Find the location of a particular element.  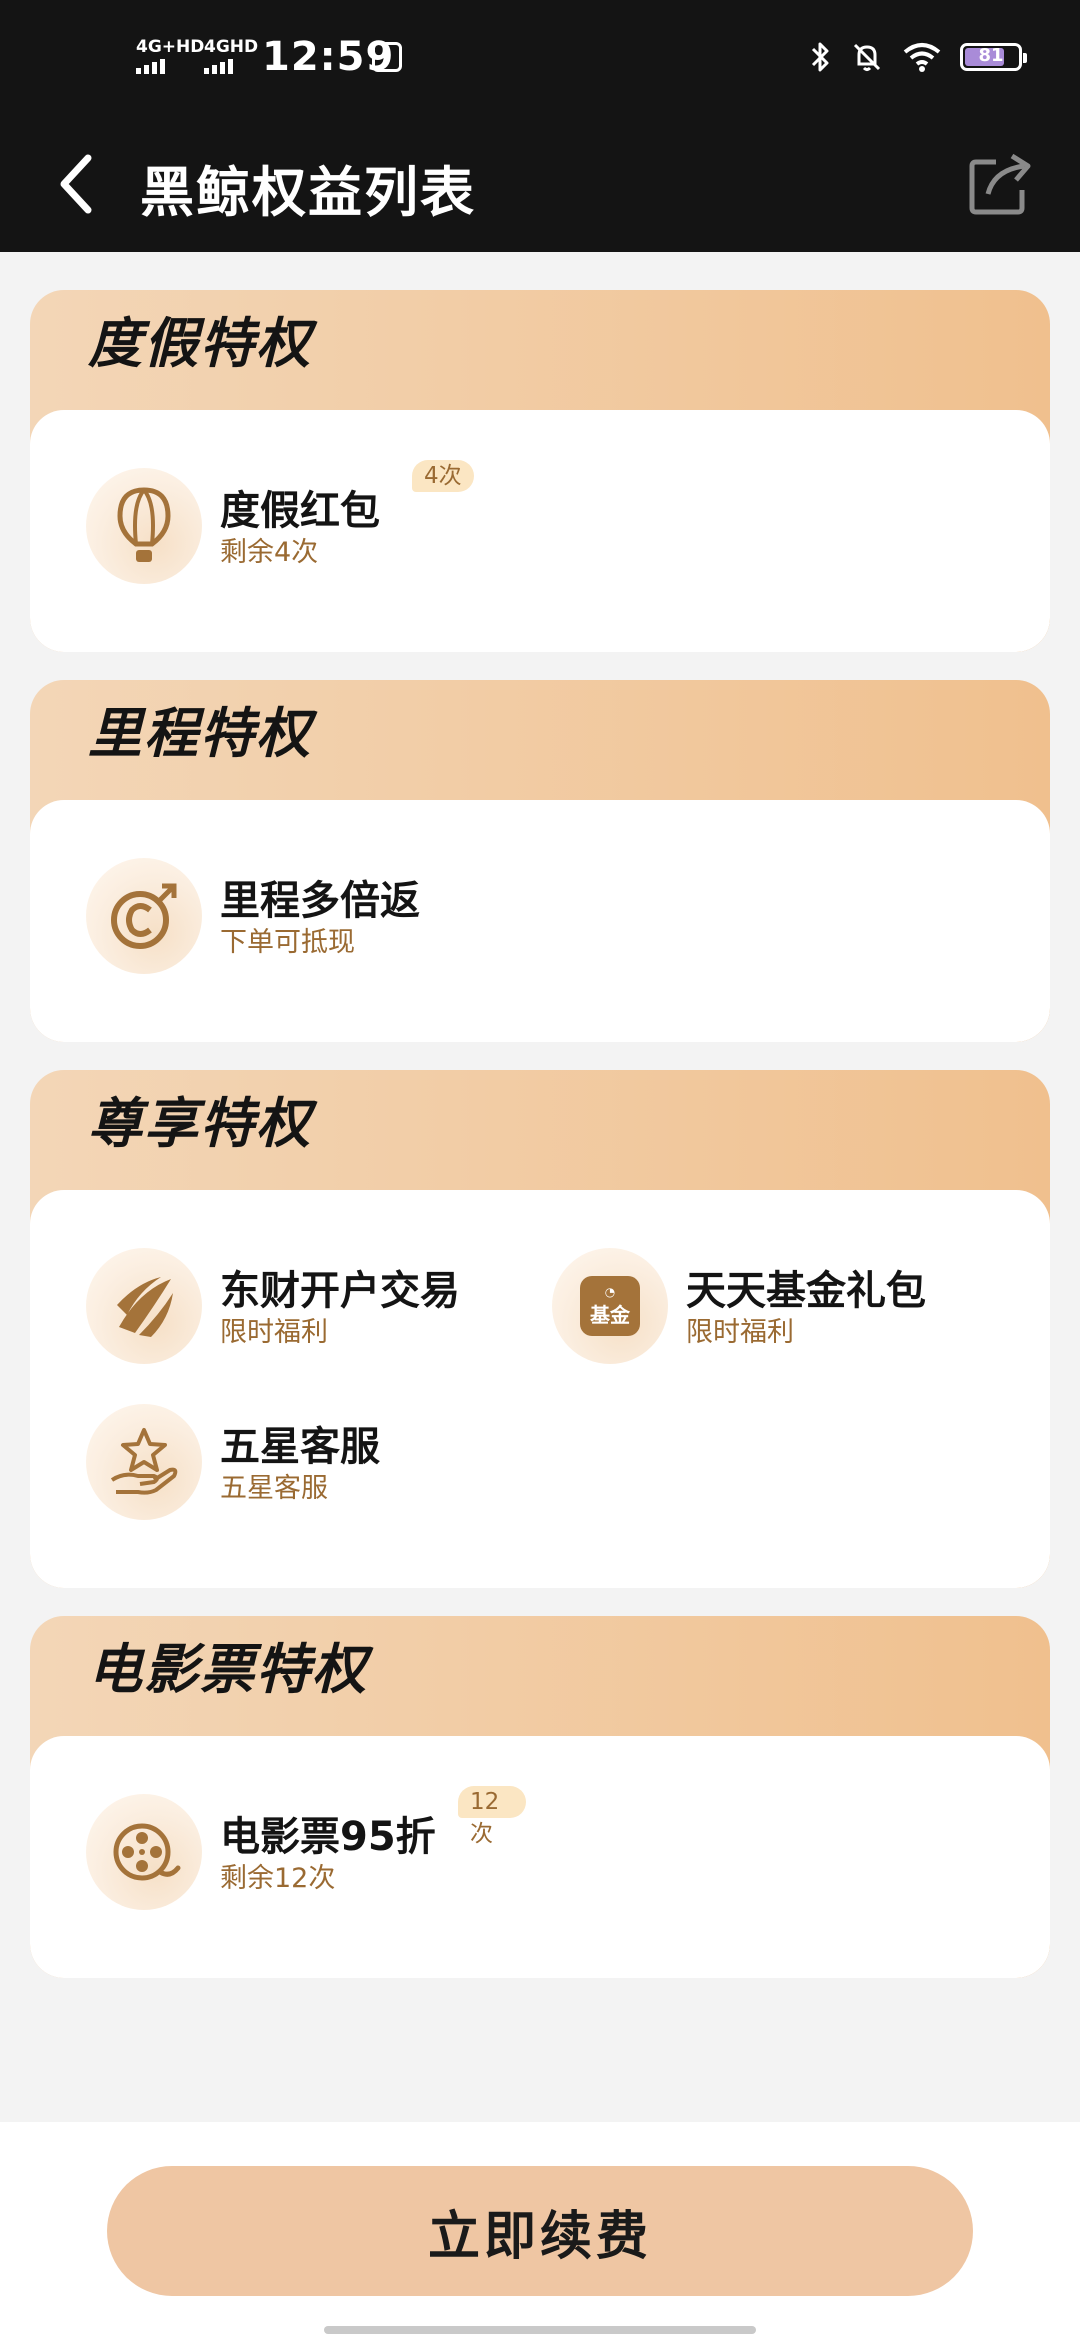

section-mileage: 里程特权 里程多倍返 下单可抵现 is located at coordinates (540, 861).